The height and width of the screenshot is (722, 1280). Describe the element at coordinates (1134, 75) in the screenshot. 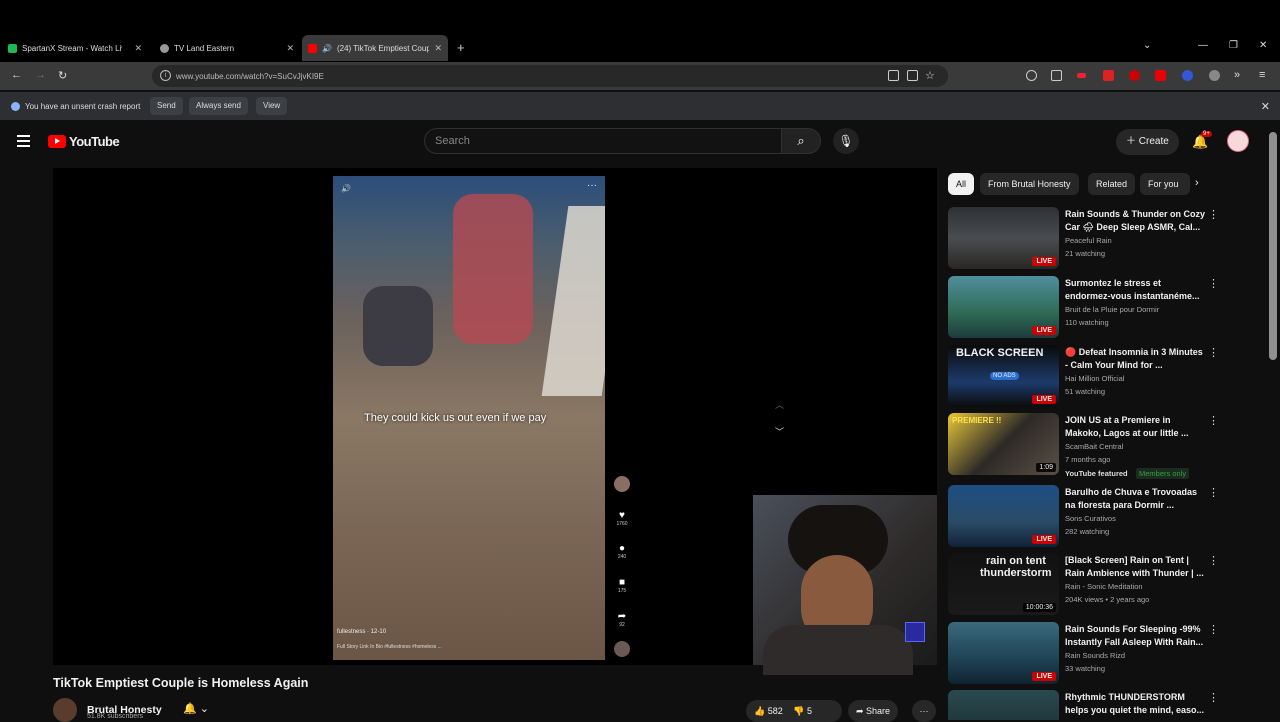

I see `extension-pin-icon` at that location.